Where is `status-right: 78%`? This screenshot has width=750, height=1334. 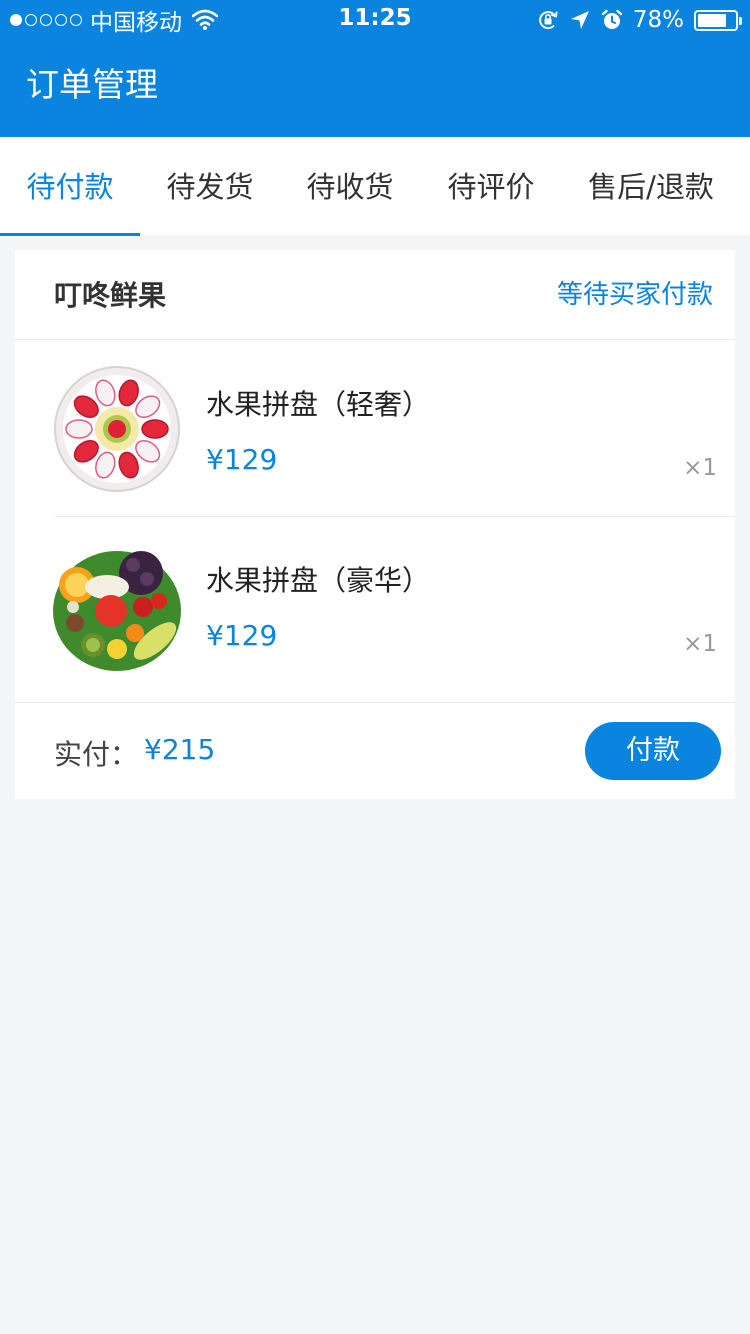
status-right: 78% is located at coordinates (639, 20).